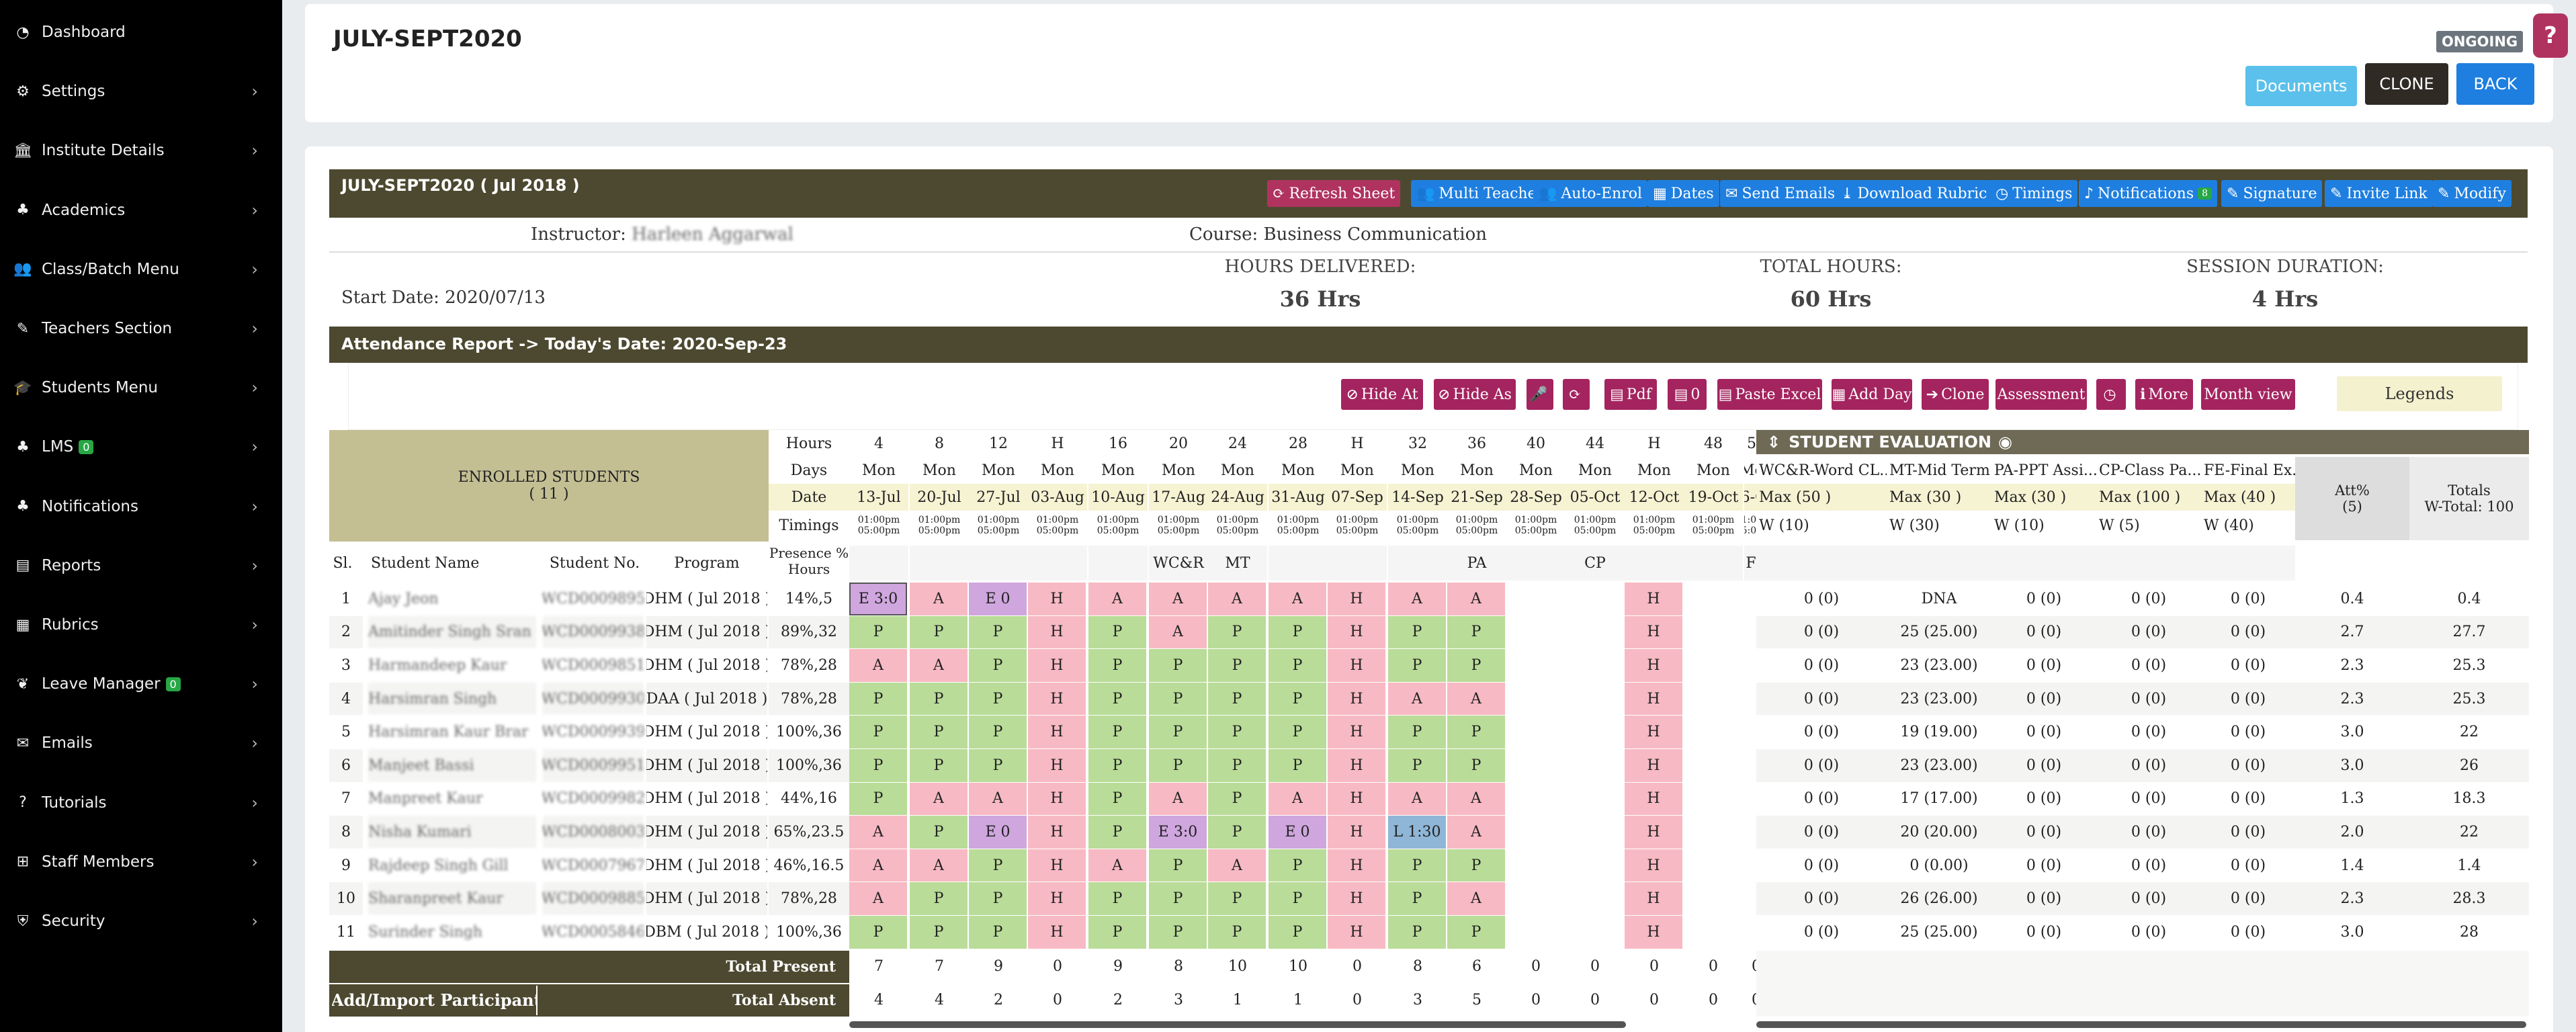 Image resolution: width=2576 pixels, height=1032 pixels. I want to click on modify-button: ✎ Modify, so click(2471, 193).